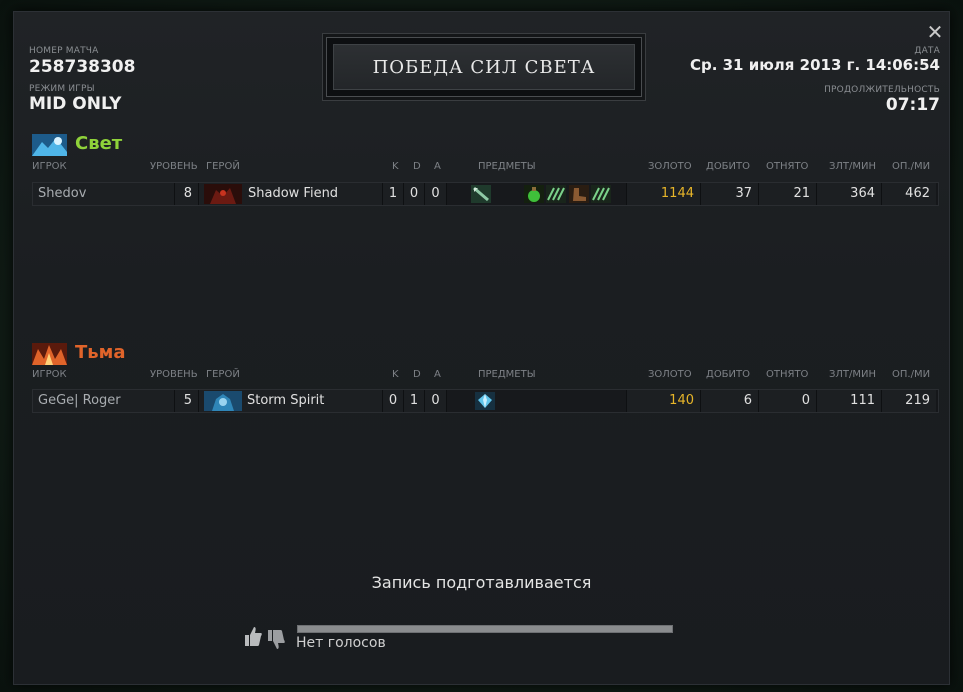 The width and height of the screenshot is (963, 692). I want to click on denies: 0, so click(788, 401).